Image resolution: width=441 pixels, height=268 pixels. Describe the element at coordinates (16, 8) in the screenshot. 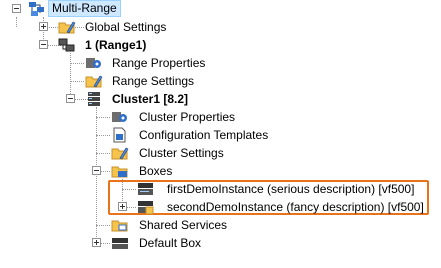

I see `collapse-toggle-root` at that location.